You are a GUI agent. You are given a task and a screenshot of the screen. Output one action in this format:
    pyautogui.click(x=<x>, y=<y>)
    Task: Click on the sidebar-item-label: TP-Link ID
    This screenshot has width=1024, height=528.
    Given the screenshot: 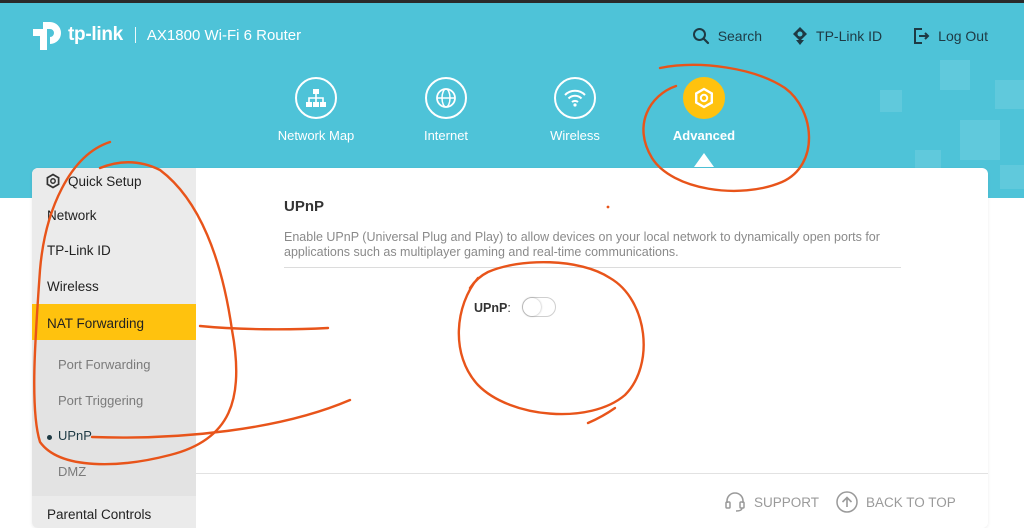 What is the action you would take?
    pyautogui.click(x=79, y=250)
    